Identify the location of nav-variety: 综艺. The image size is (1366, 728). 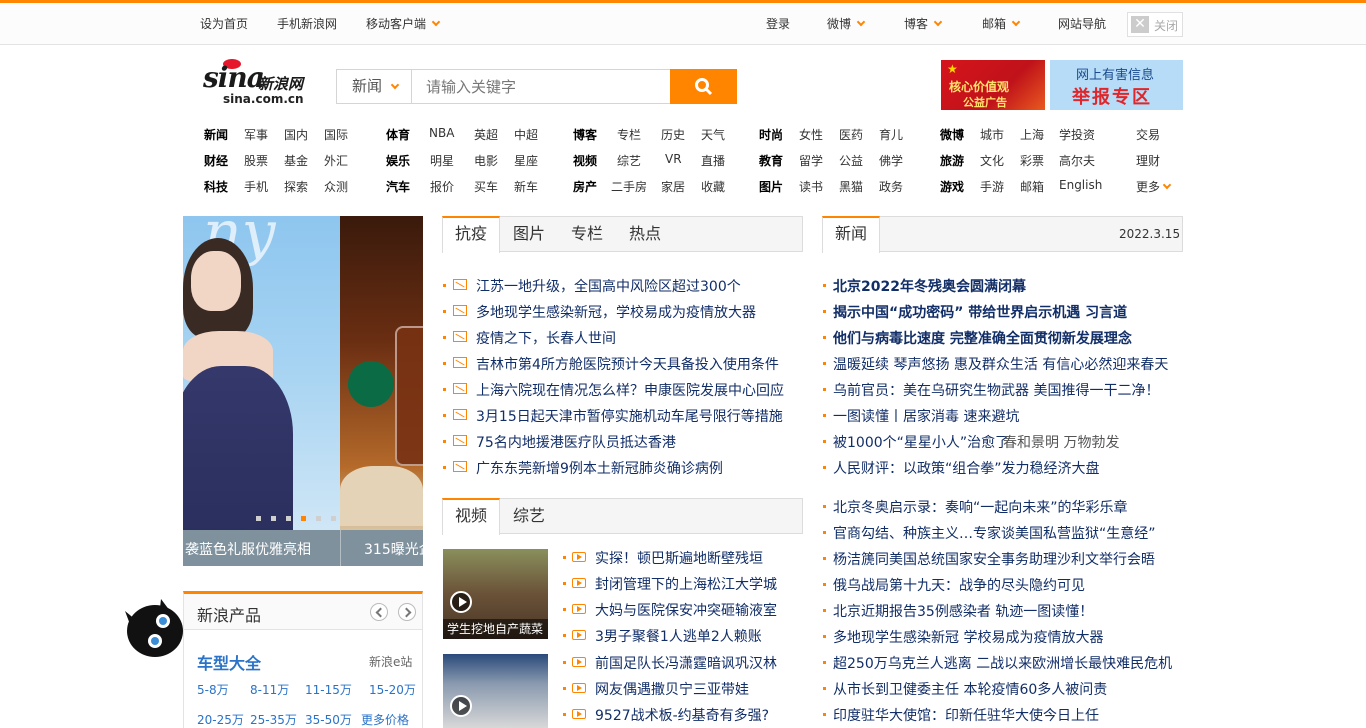
(629, 160).